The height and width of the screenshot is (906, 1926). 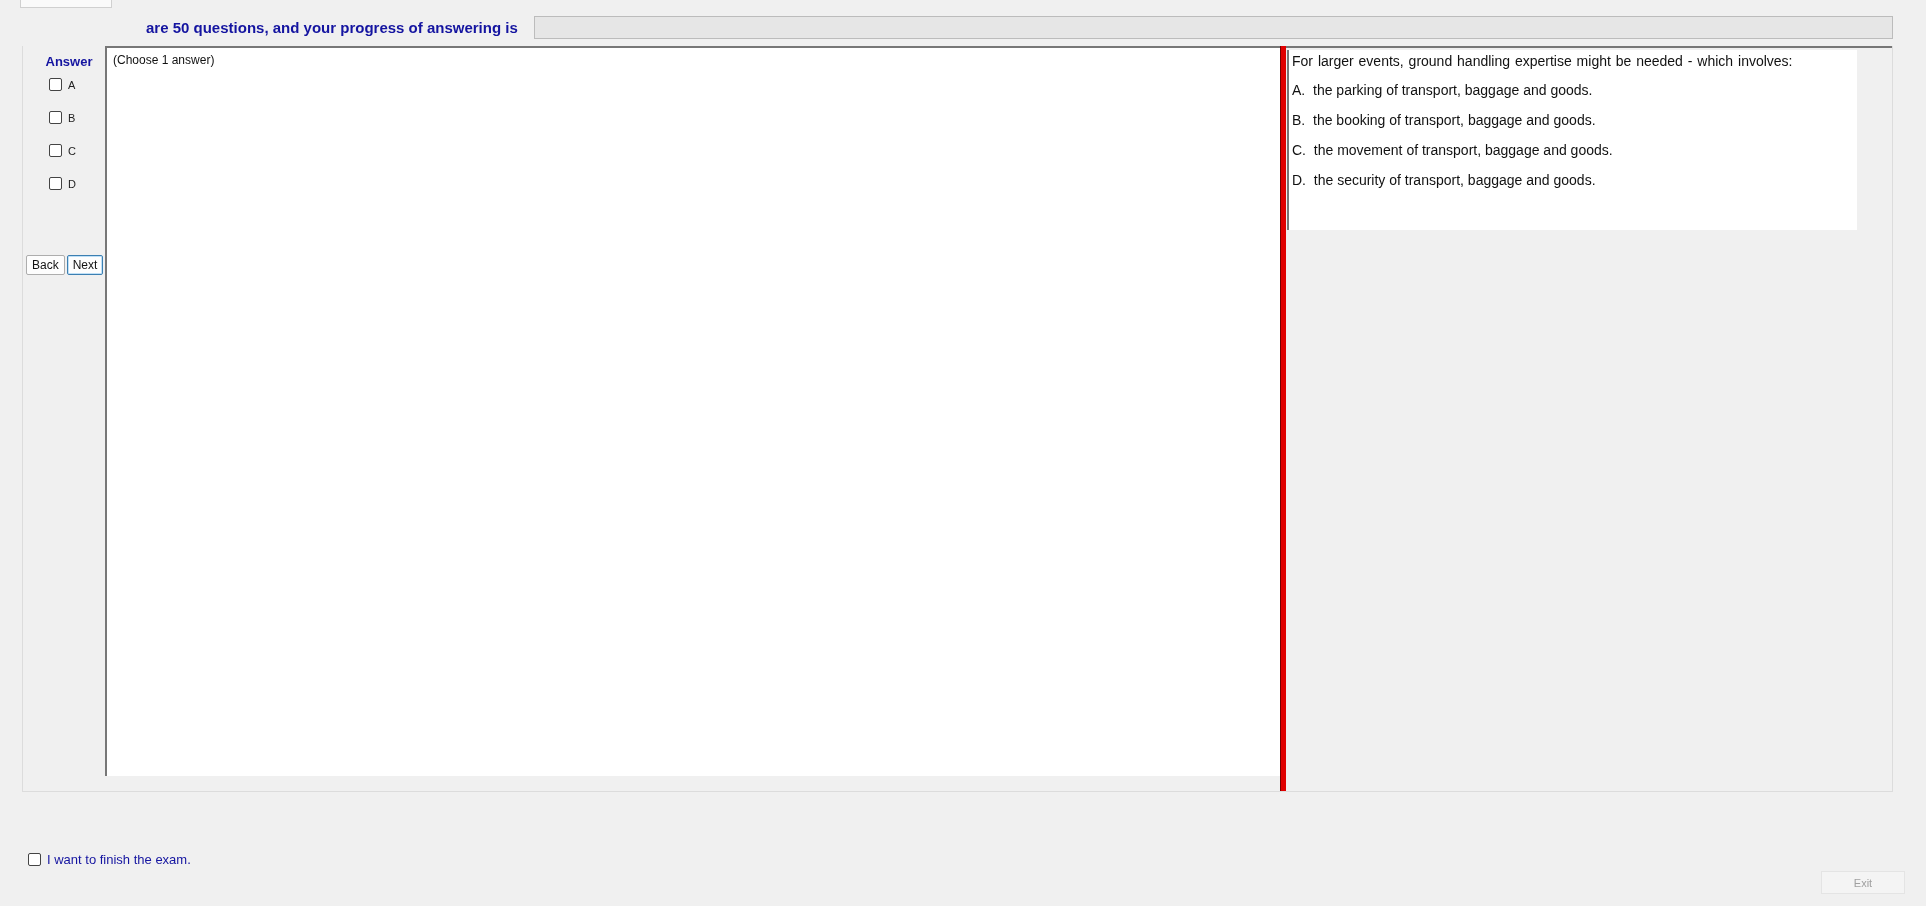 I want to click on option-label: D, so click(x=72, y=183).